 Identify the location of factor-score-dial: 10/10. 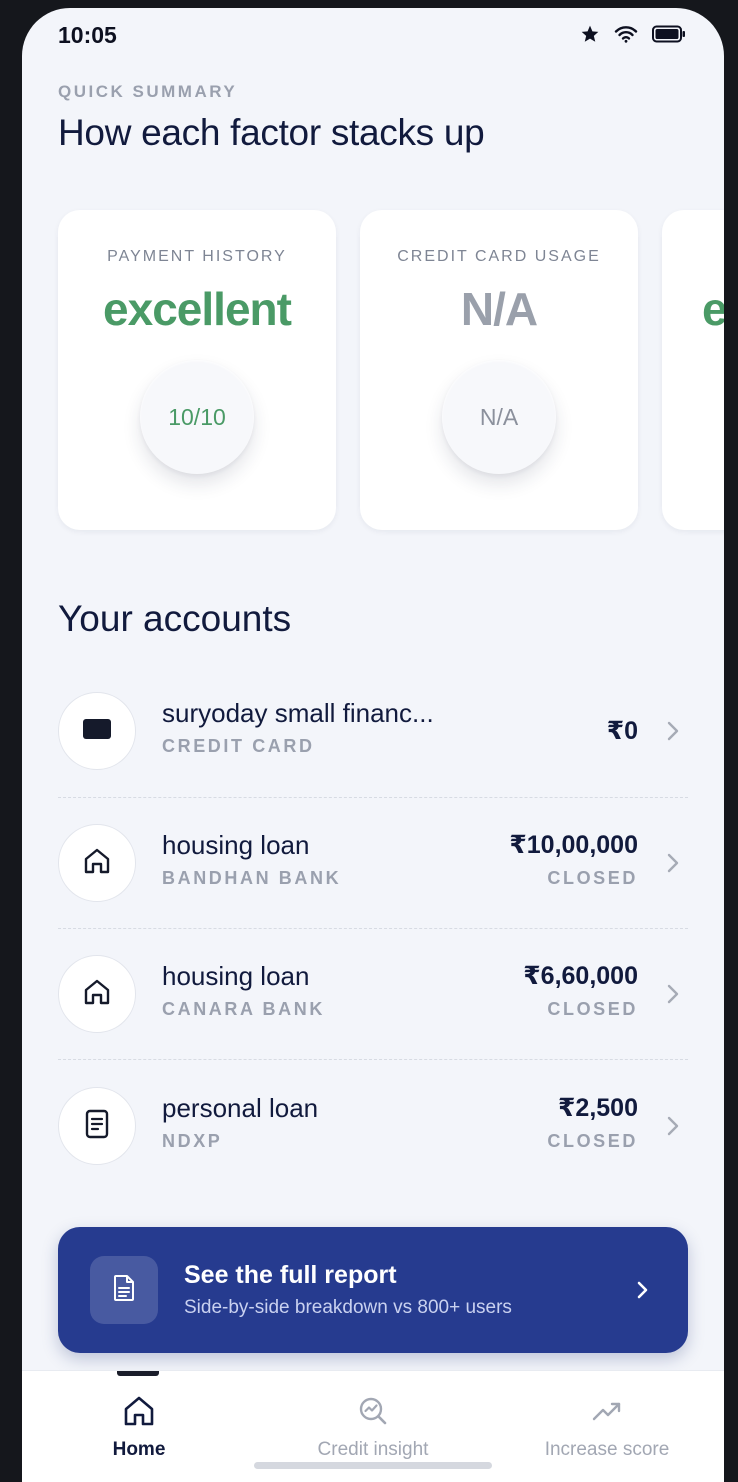
(197, 417).